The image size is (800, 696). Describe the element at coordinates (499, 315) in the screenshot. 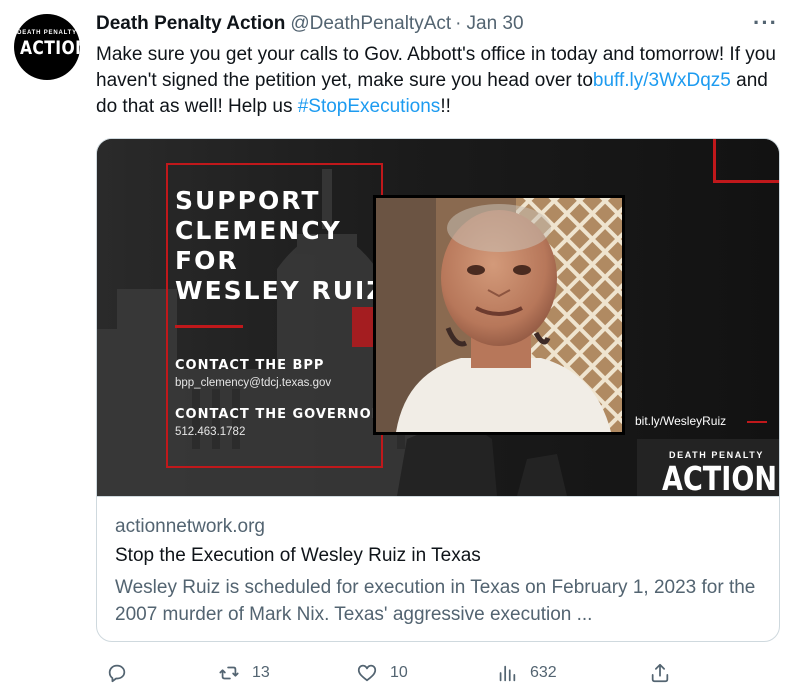

I see `portrait-photo` at that location.